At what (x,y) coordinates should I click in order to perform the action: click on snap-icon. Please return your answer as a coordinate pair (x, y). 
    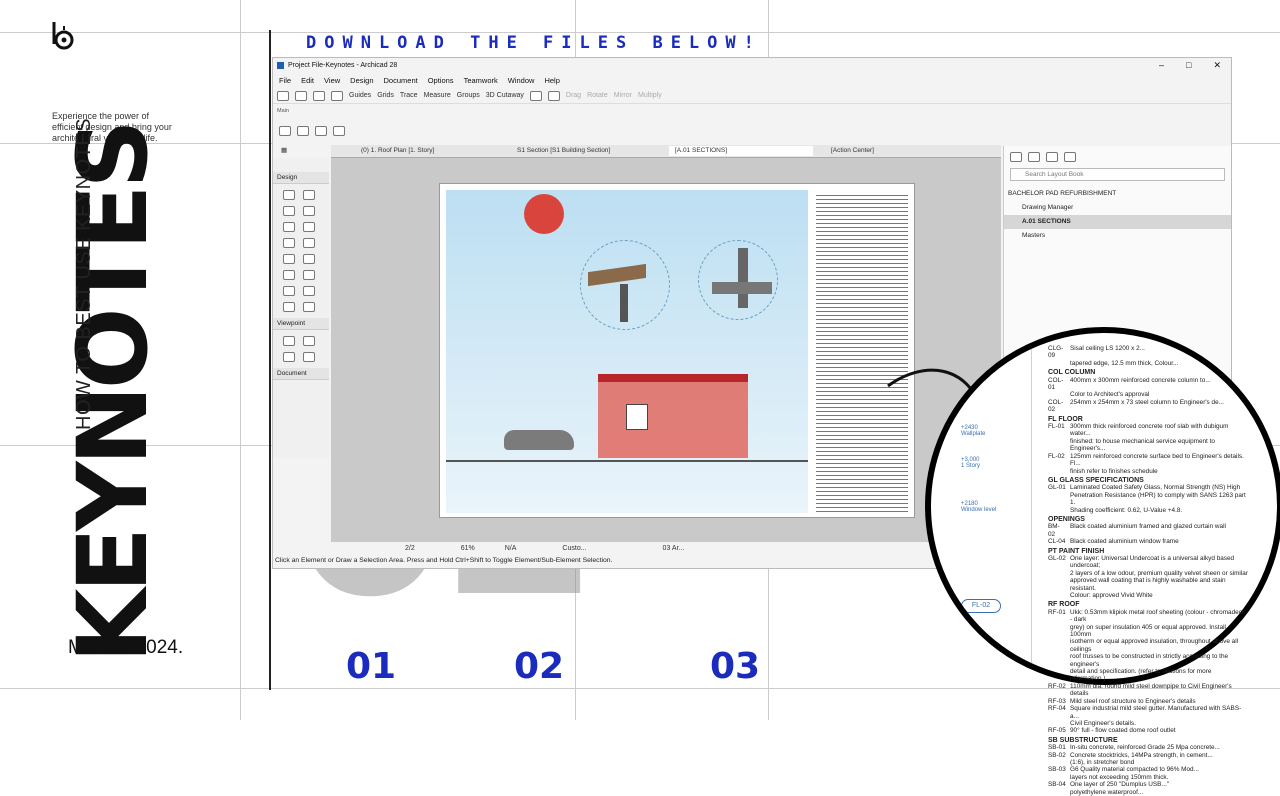
    Looking at the image, I should click on (535, 95).